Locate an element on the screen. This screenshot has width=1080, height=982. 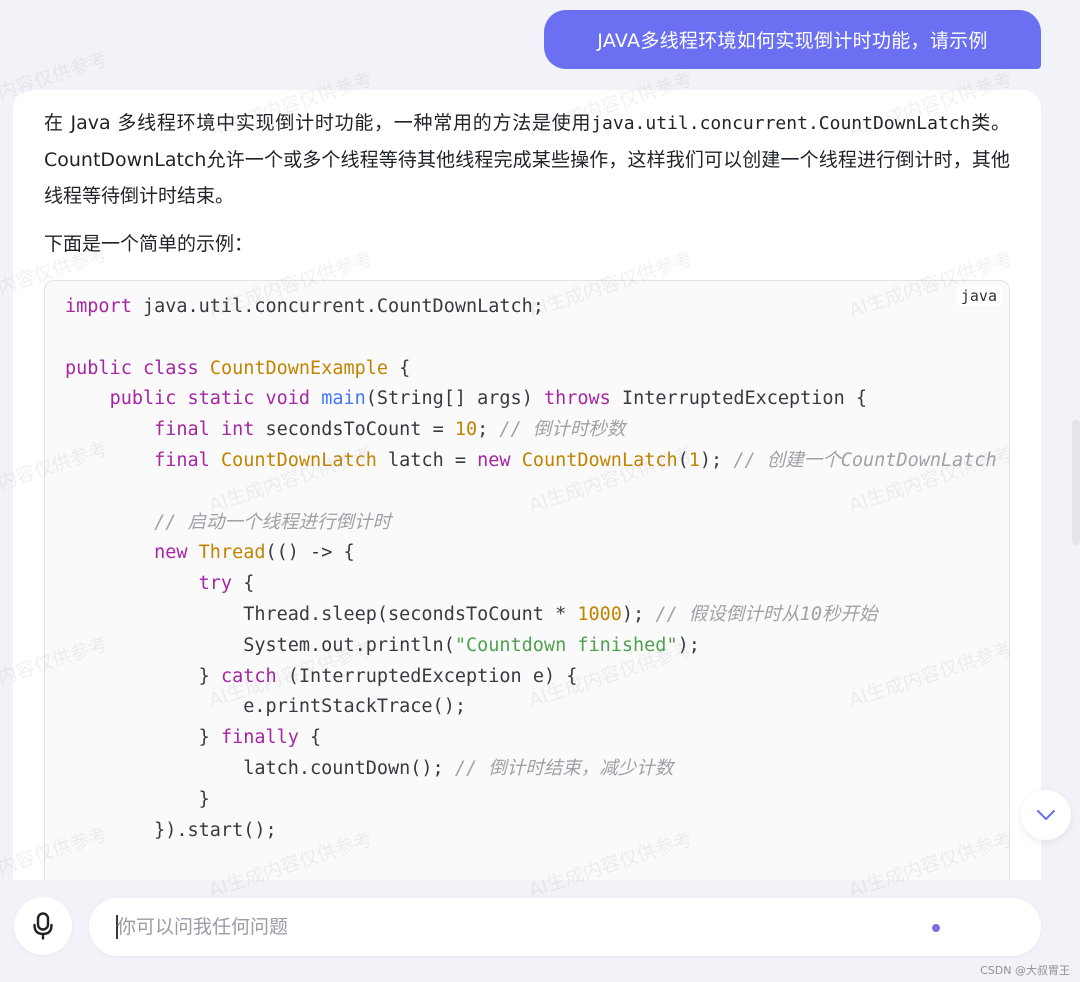
code-token: throws is located at coordinates (577, 399).